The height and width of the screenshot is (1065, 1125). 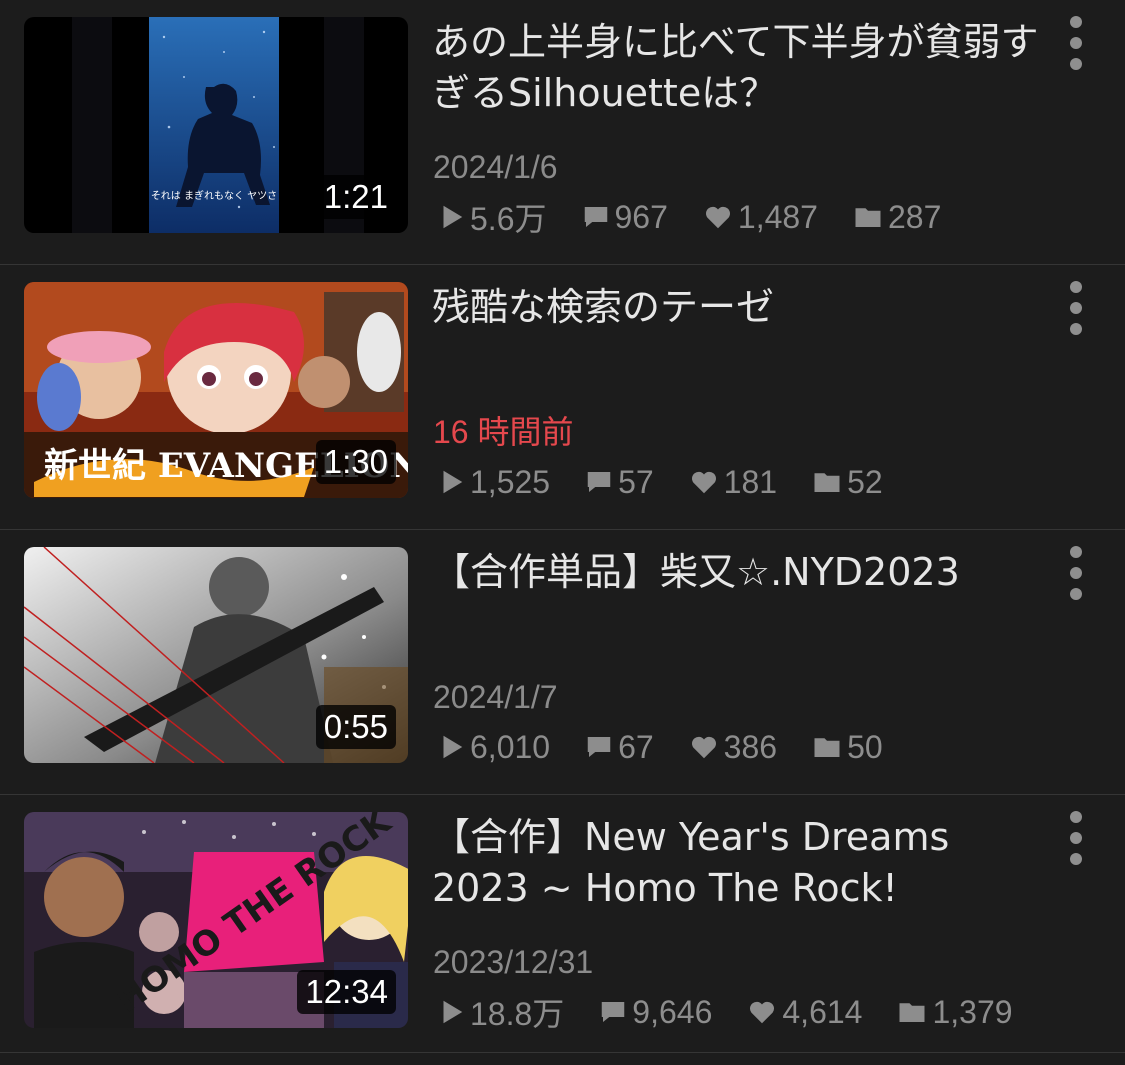 I want to click on mylist-count: 287, so click(x=896, y=217).